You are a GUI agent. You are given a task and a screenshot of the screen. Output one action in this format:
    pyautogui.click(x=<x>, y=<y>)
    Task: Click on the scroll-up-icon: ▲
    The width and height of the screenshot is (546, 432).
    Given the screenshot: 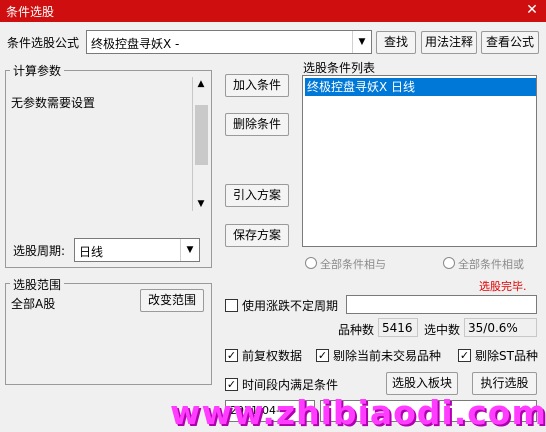 What is the action you would take?
    pyautogui.click(x=201, y=84)
    